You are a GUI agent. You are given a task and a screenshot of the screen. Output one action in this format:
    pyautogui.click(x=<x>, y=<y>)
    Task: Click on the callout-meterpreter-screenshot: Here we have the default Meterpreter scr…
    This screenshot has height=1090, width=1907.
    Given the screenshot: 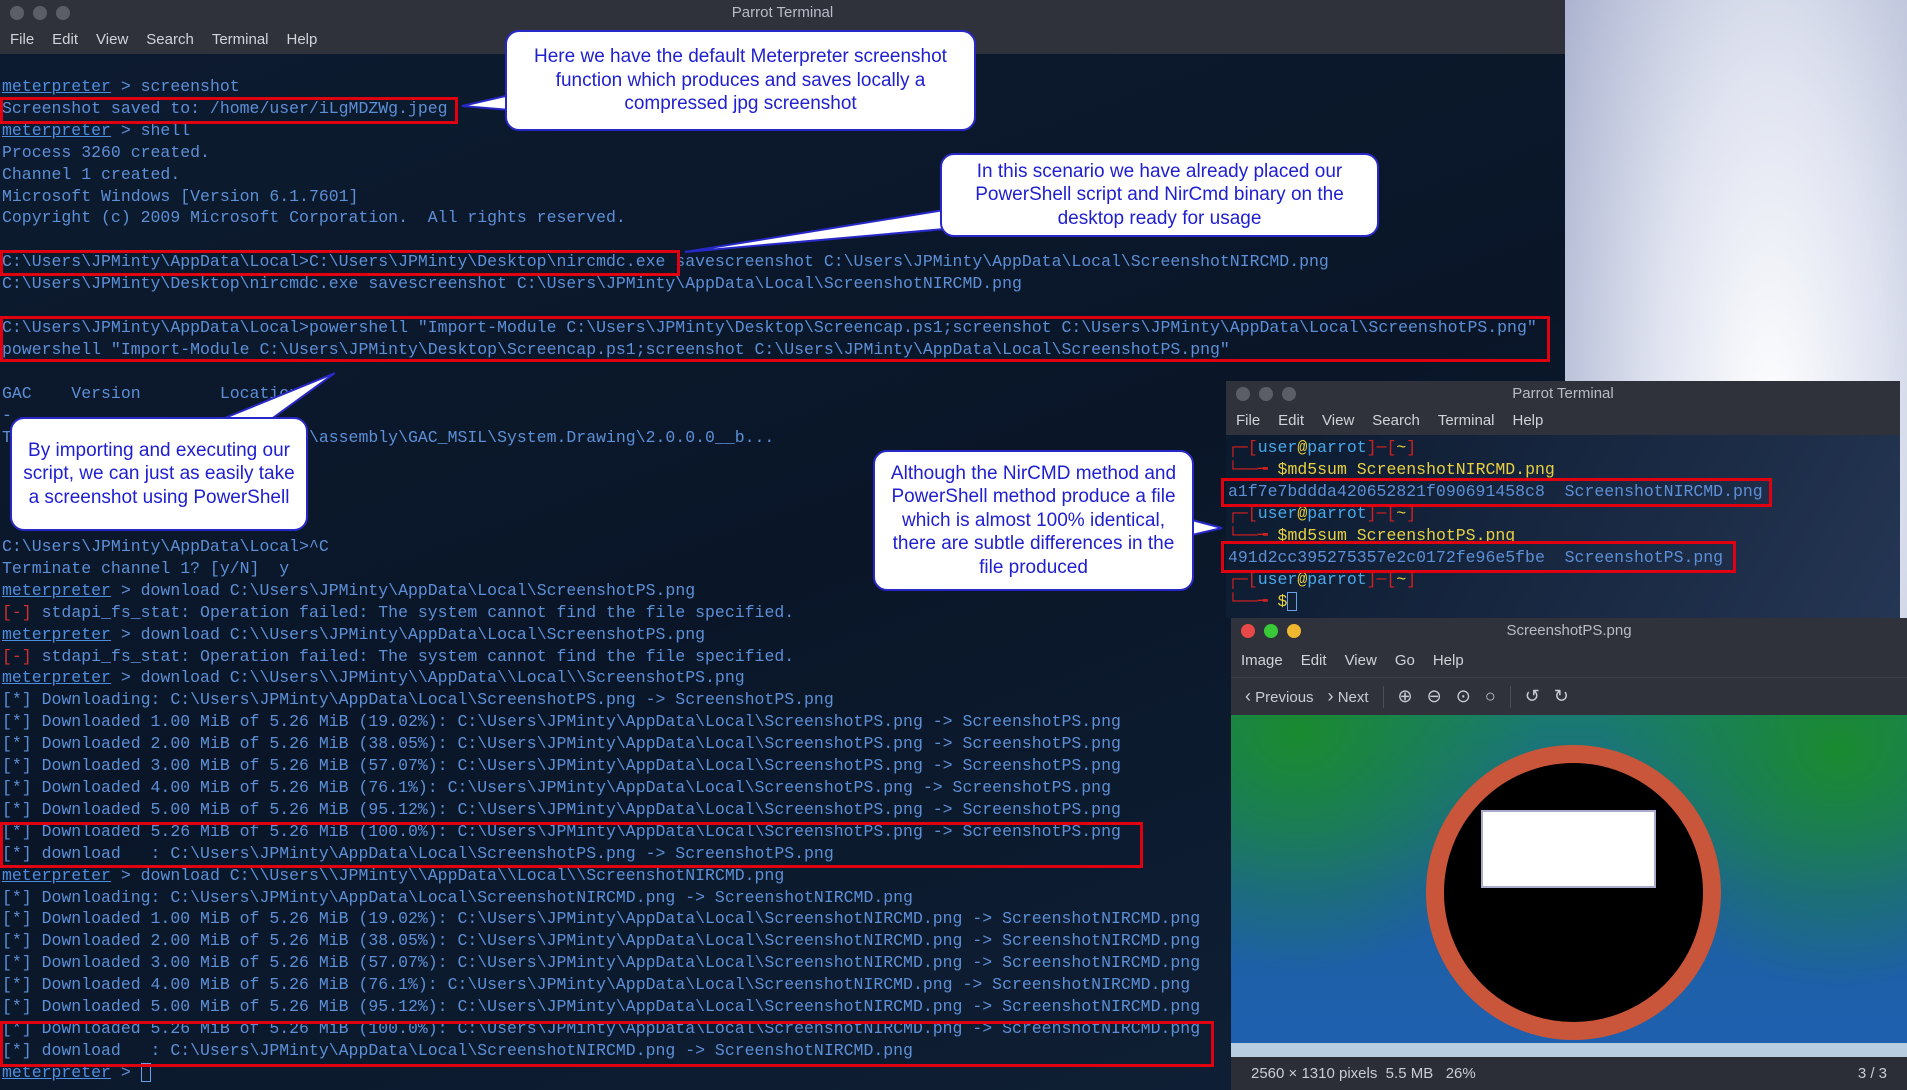 What is the action you would take?
    pyautogui.click(x=740, y=80)
    